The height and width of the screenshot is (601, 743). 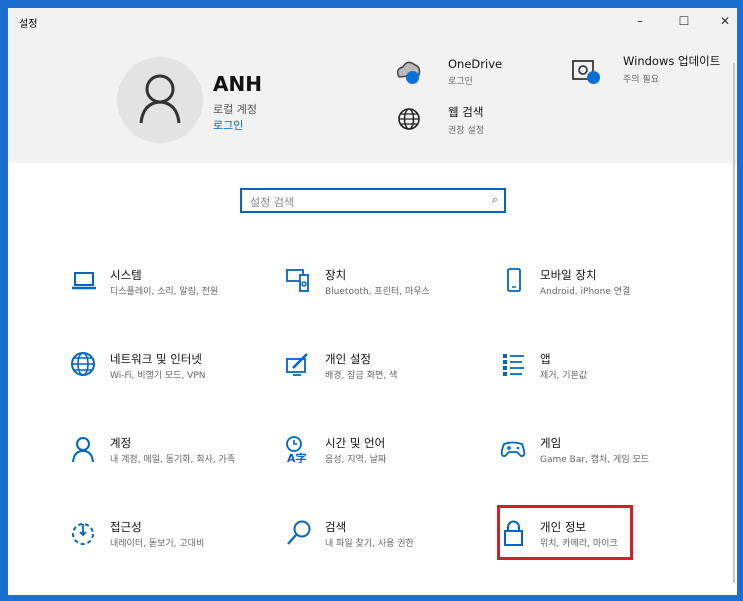 What do you see at coordinates (348, 359) in the screenshot?
I see `tile-title: 개인 설정` at bounding box center [348, 359].